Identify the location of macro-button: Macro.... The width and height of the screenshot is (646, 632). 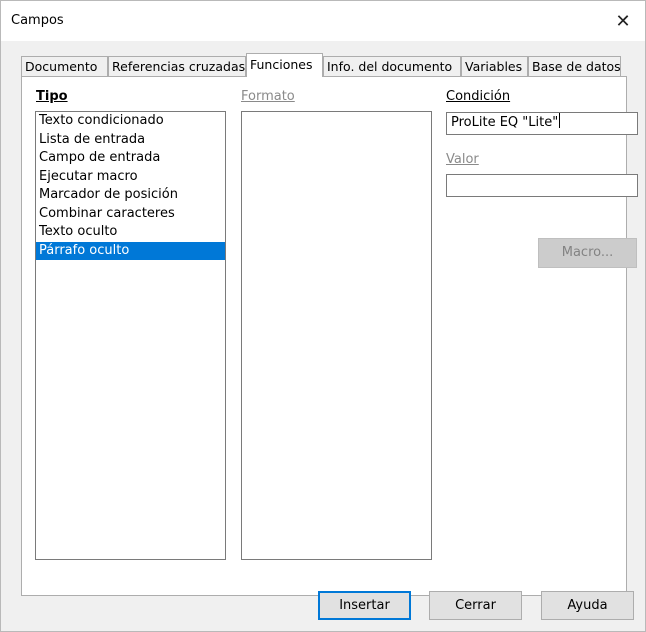
(587, 253).